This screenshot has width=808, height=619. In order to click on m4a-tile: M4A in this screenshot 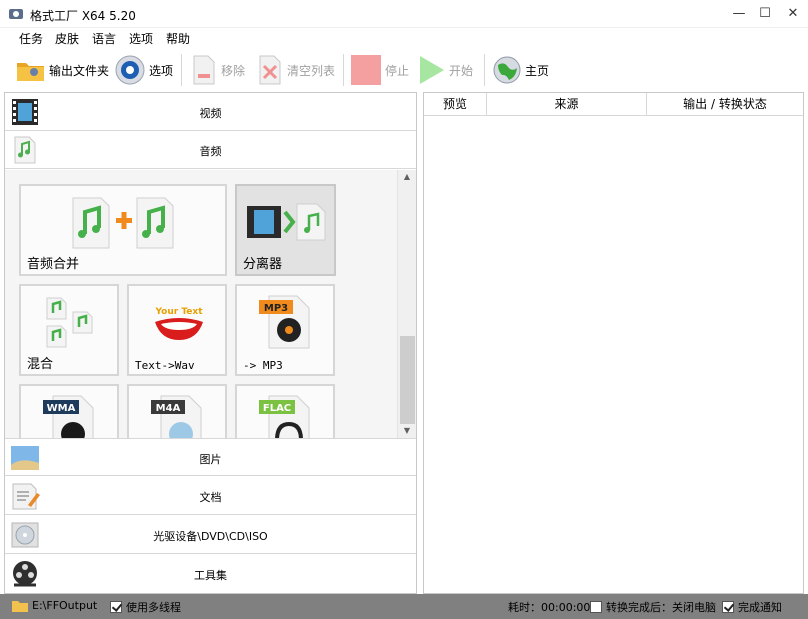, I will do `click(177, 411)`.